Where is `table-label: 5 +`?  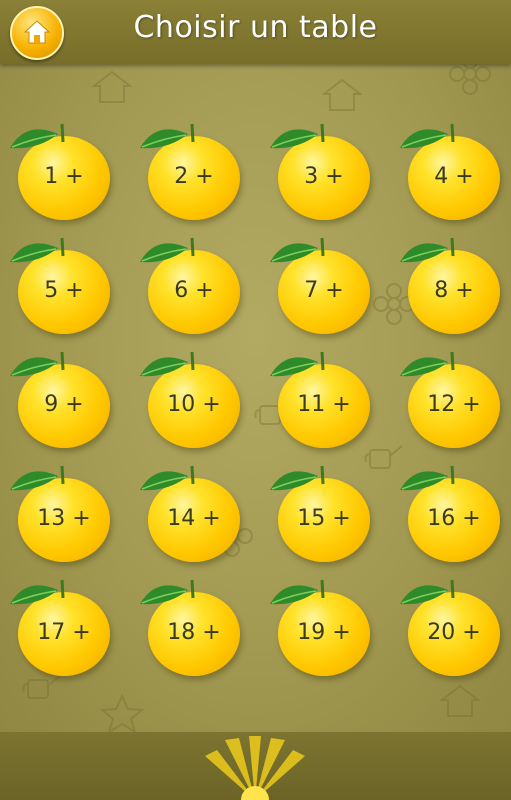 table-label: 5 + is located at coordinates (64, 290).